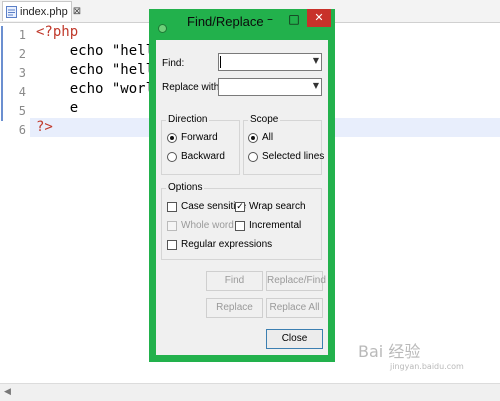  I want to click on line-number: 2, so click(22, 54).